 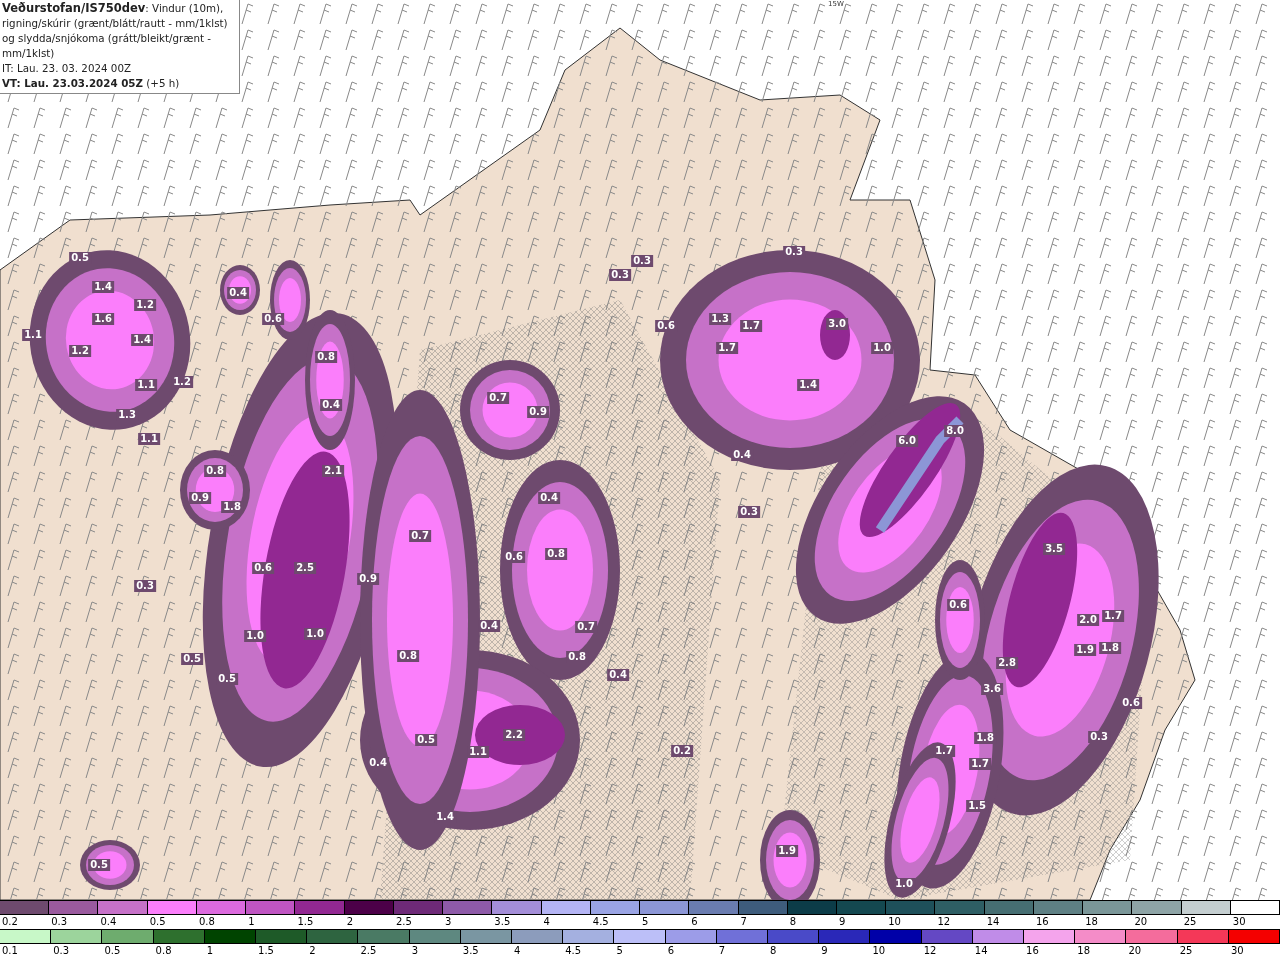 What do you see at coordinates (682, 751) in the screenshot?
I see `value-label: 0.2` at bounding box center [682, 751].